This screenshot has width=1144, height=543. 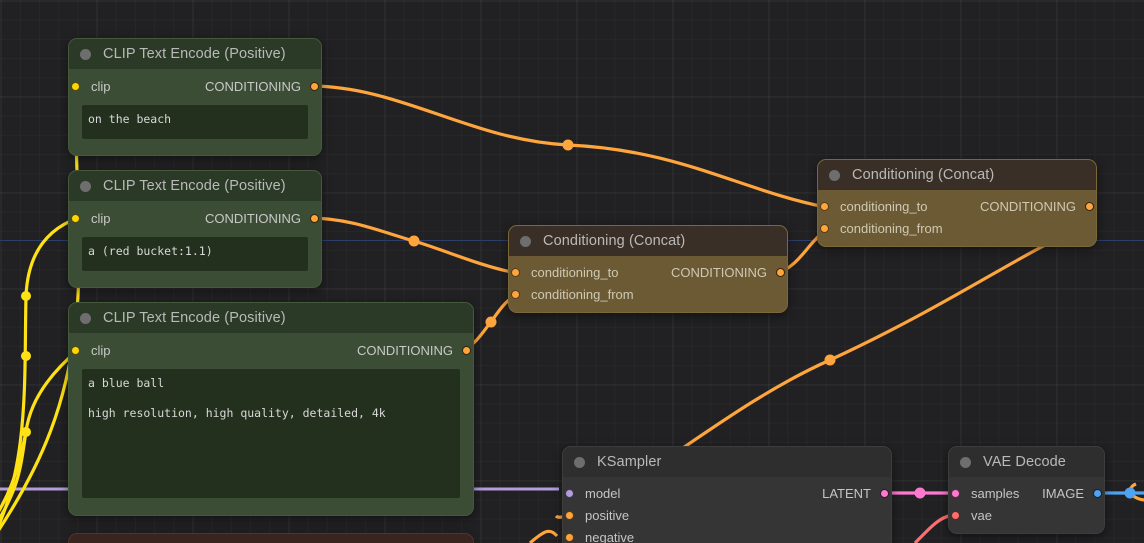 I want to click on node-body: clip CONDITIONING a (red bucket:1.1), so click(x=195, y=241).